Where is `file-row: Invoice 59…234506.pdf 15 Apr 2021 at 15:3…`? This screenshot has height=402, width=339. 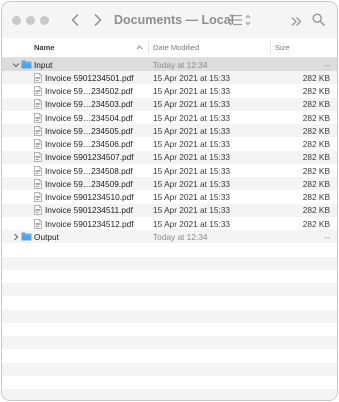 file-row: Invoice 59…234506.pdf 15 Apr 2021 at 15:3… is located at coordinates (169, 144).